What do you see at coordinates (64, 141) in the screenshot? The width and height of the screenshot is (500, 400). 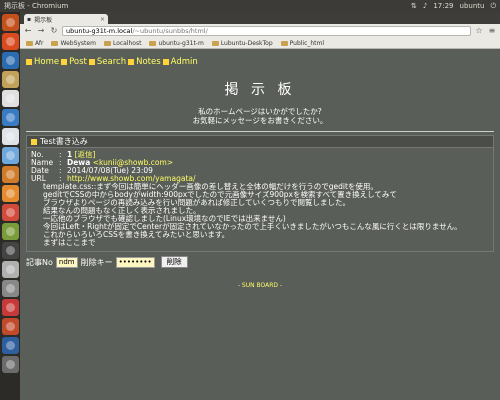 I see `post-title: Test書き込み` at bounding box center [64, 141].